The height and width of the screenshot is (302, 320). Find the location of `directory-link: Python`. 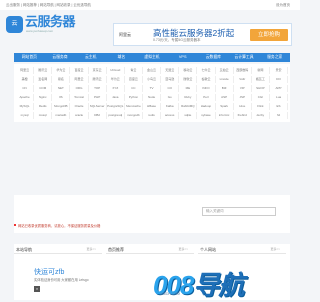

directory-link: Python is located at coordinates (134, 97).